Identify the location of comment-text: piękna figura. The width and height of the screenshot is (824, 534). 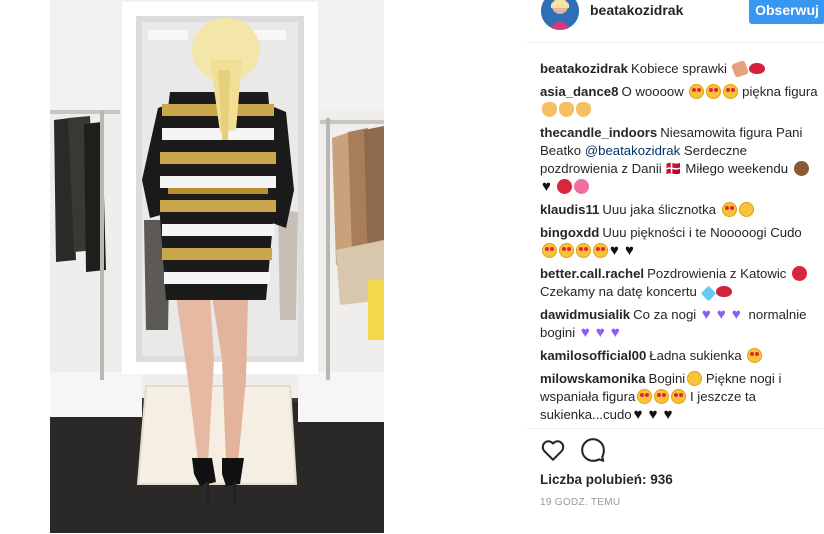
(780, 91).